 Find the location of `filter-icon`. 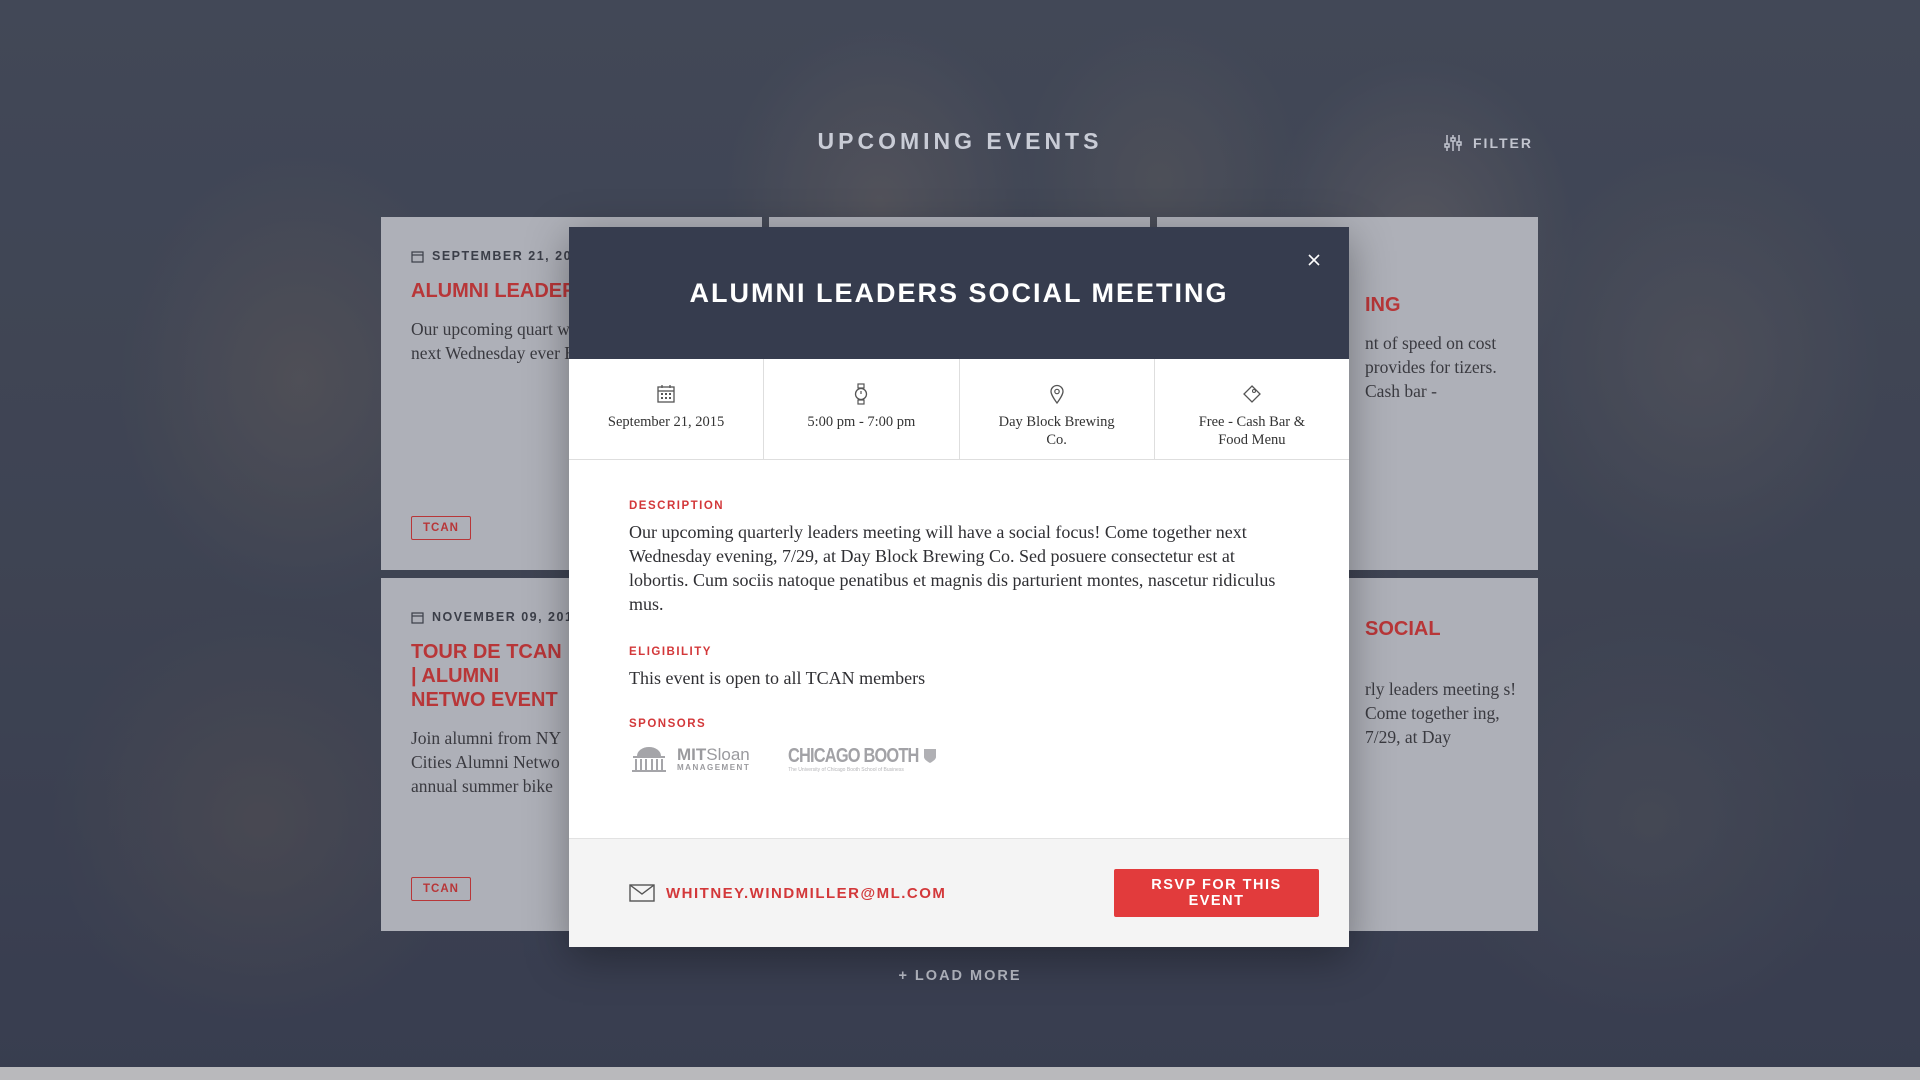

filter-icon is located at coordinates (1453, 143).